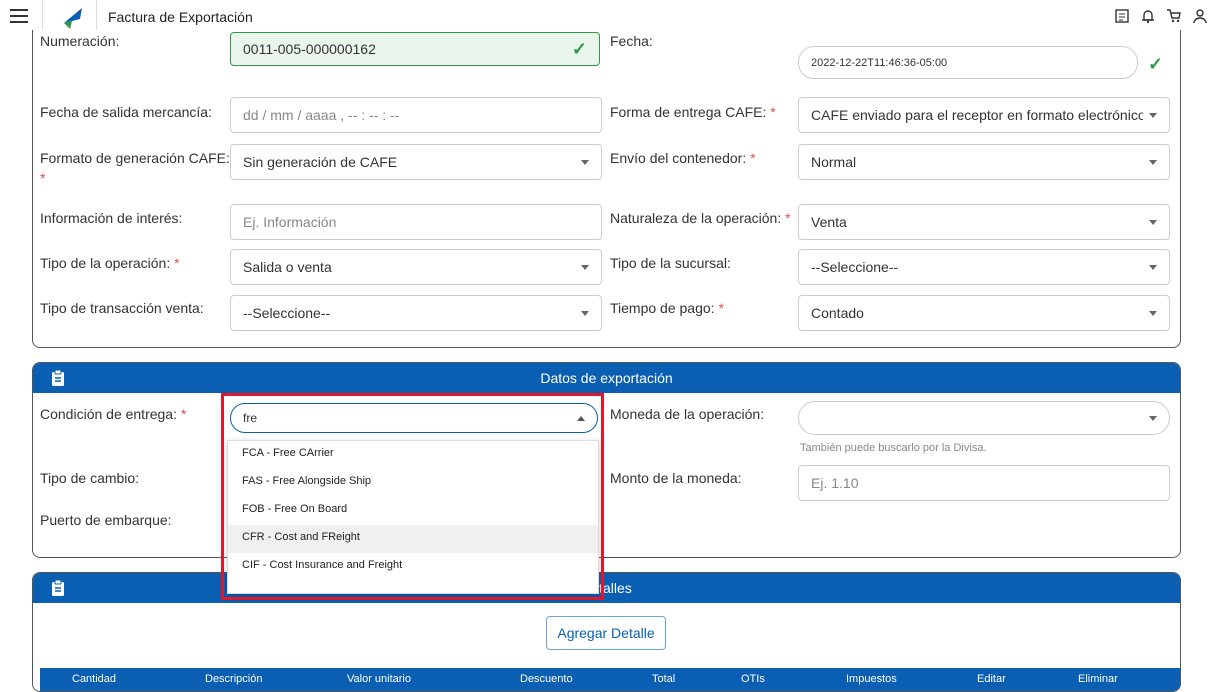 This screenshot has width=1218, height=692. I want to click on numeracion-label: Numeración:, so click(80, 41).